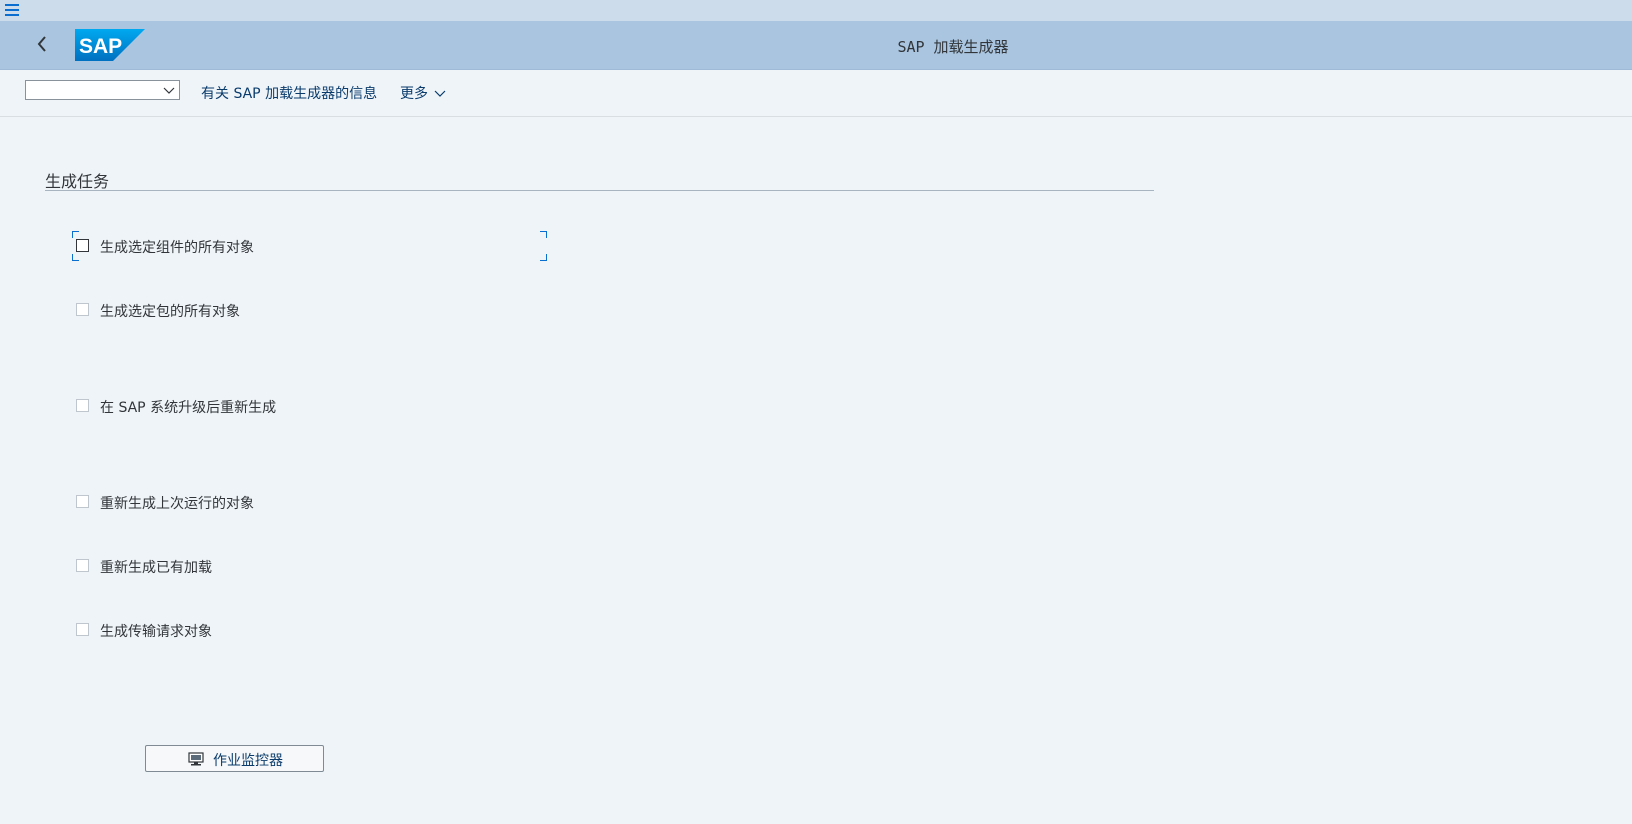 Image resolution: width=1632 pixels, height=824 pixels. Describe the element at coordinates (177, 504) in the screenshot. I see `checkbox-label: 重新生成上次运行的对象` at that location.